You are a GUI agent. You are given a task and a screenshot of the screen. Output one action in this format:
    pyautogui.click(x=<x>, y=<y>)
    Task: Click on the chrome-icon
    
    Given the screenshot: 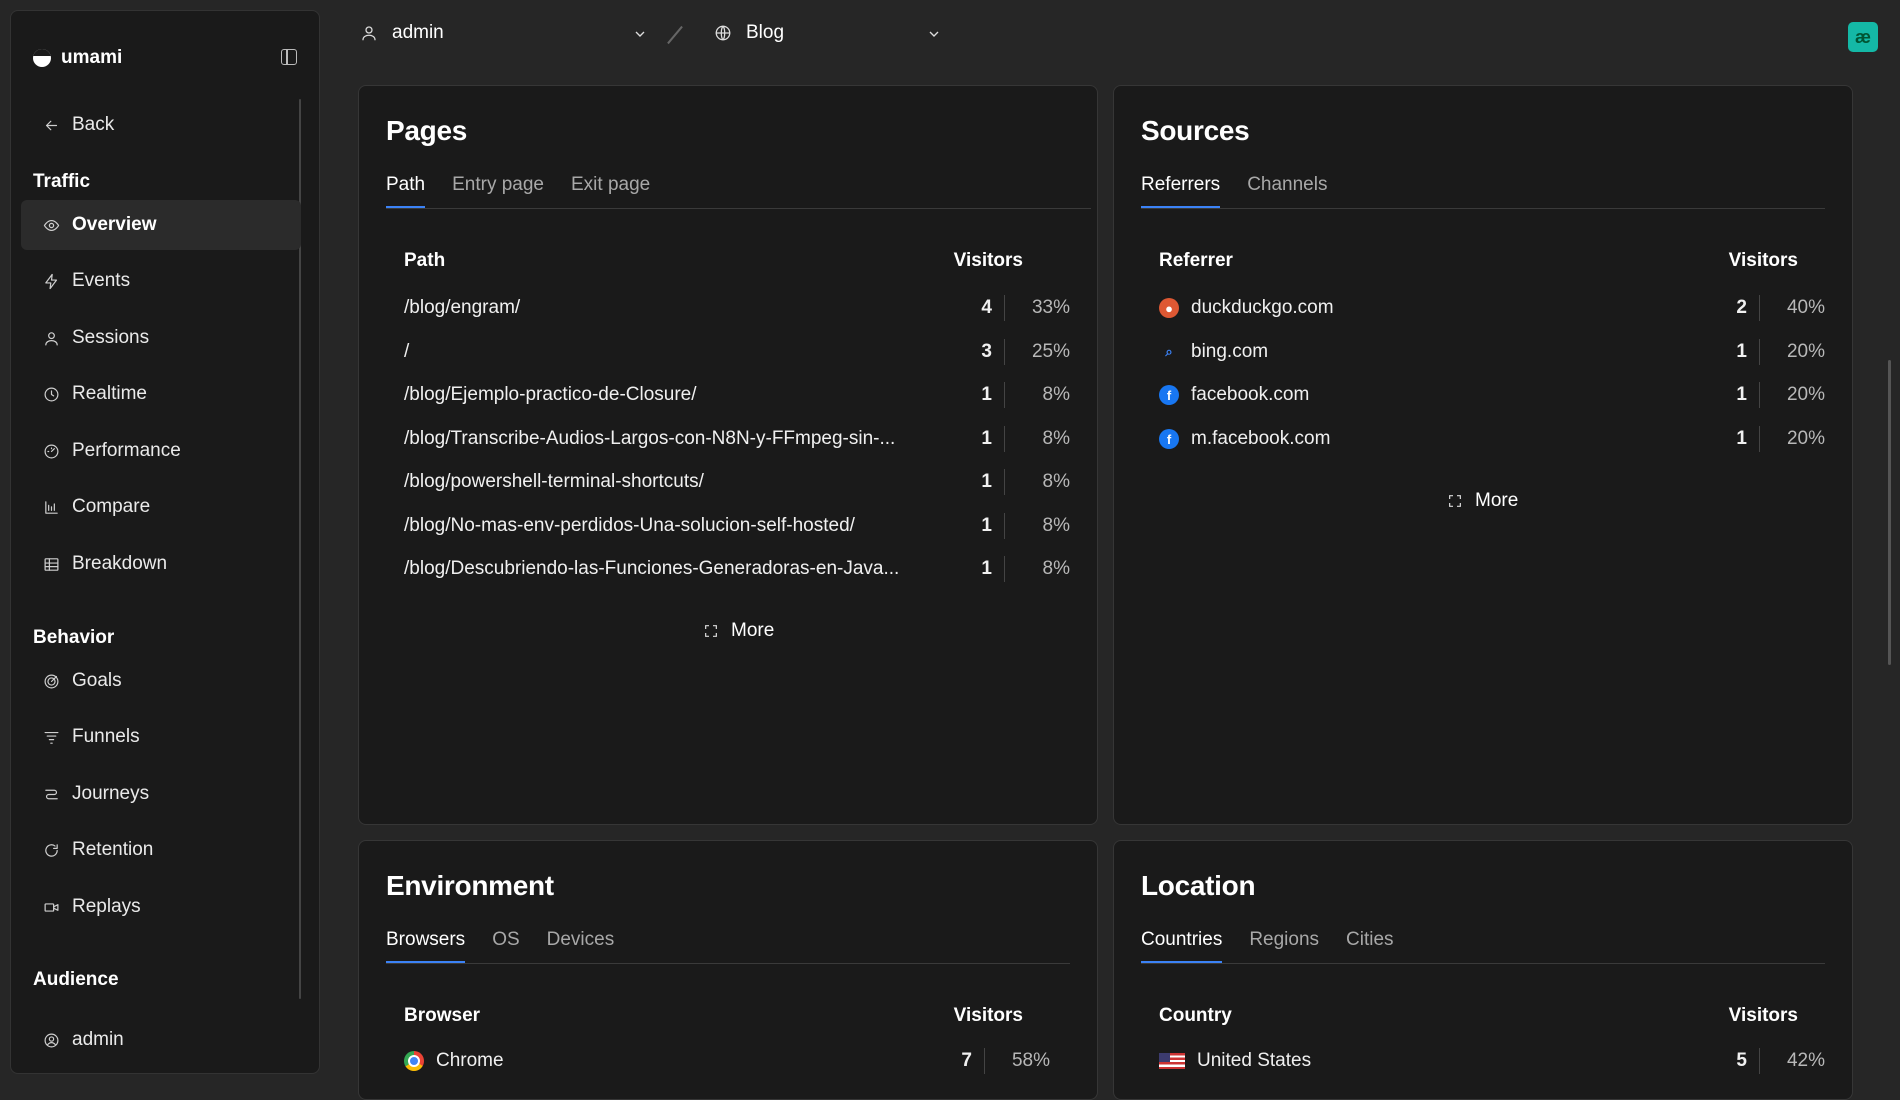 What is the action you would take?
    pyautogui.click(x=414, y=1061)
    